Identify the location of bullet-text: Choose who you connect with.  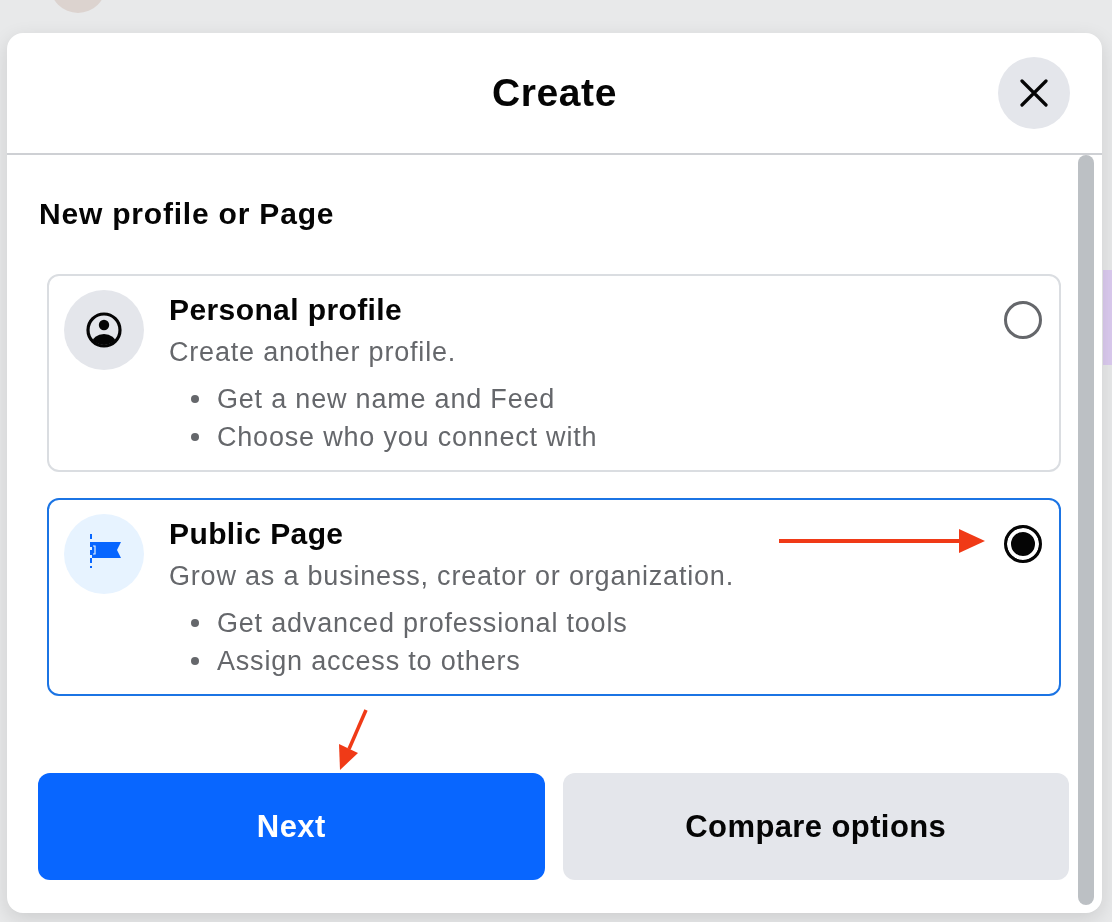
(407, 437).